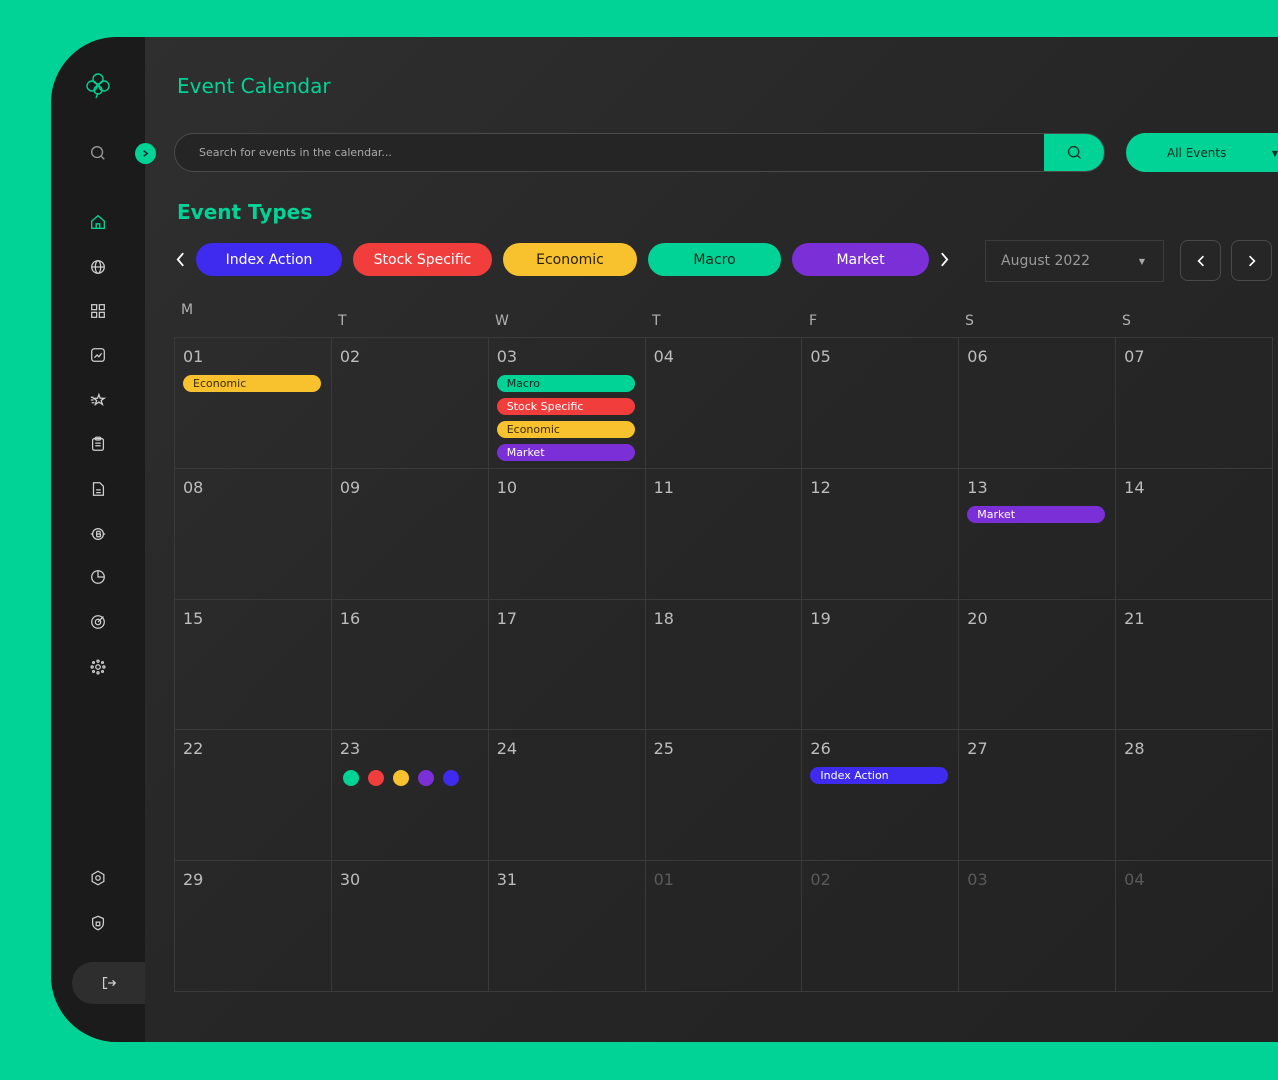 Image resolution: width=1278 pixels, height=1080 pixels. I want to click on event-type-economic: Economic, so click(570, 259).